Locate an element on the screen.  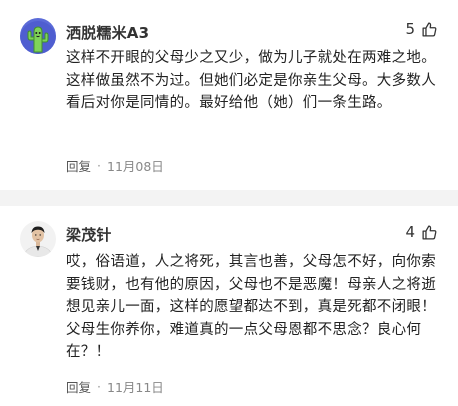
username: 梁茂针 is located at coordinates (89, 234).